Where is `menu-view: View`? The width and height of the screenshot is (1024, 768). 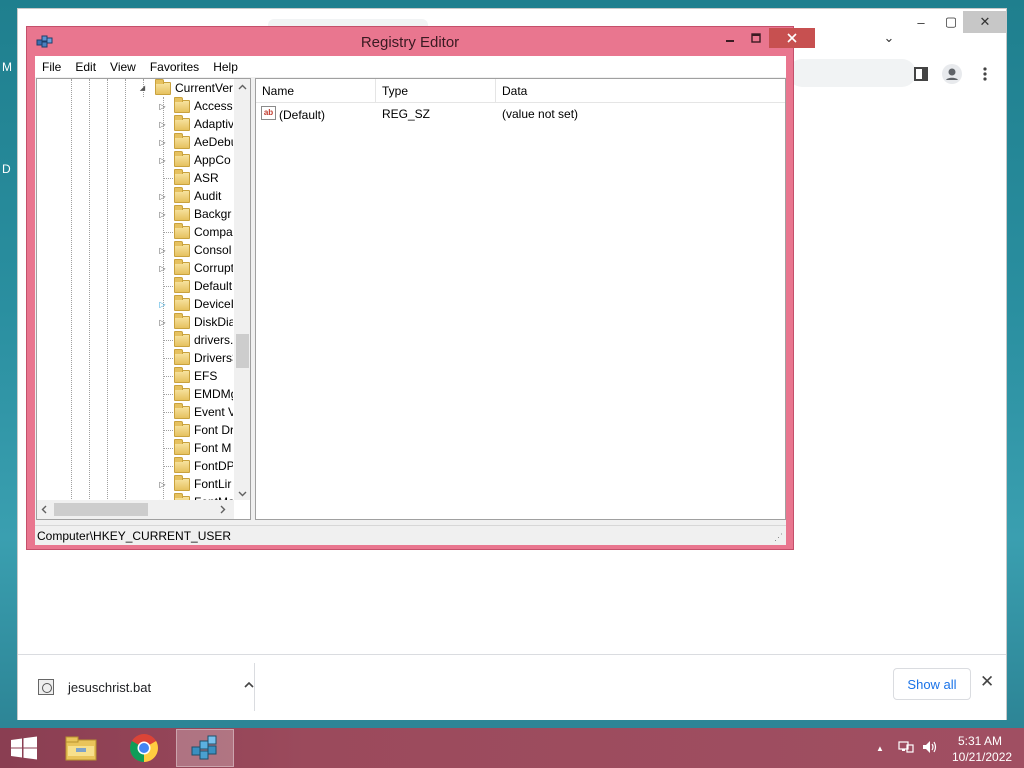
menu-view: View is located at coordinates (123, 67).